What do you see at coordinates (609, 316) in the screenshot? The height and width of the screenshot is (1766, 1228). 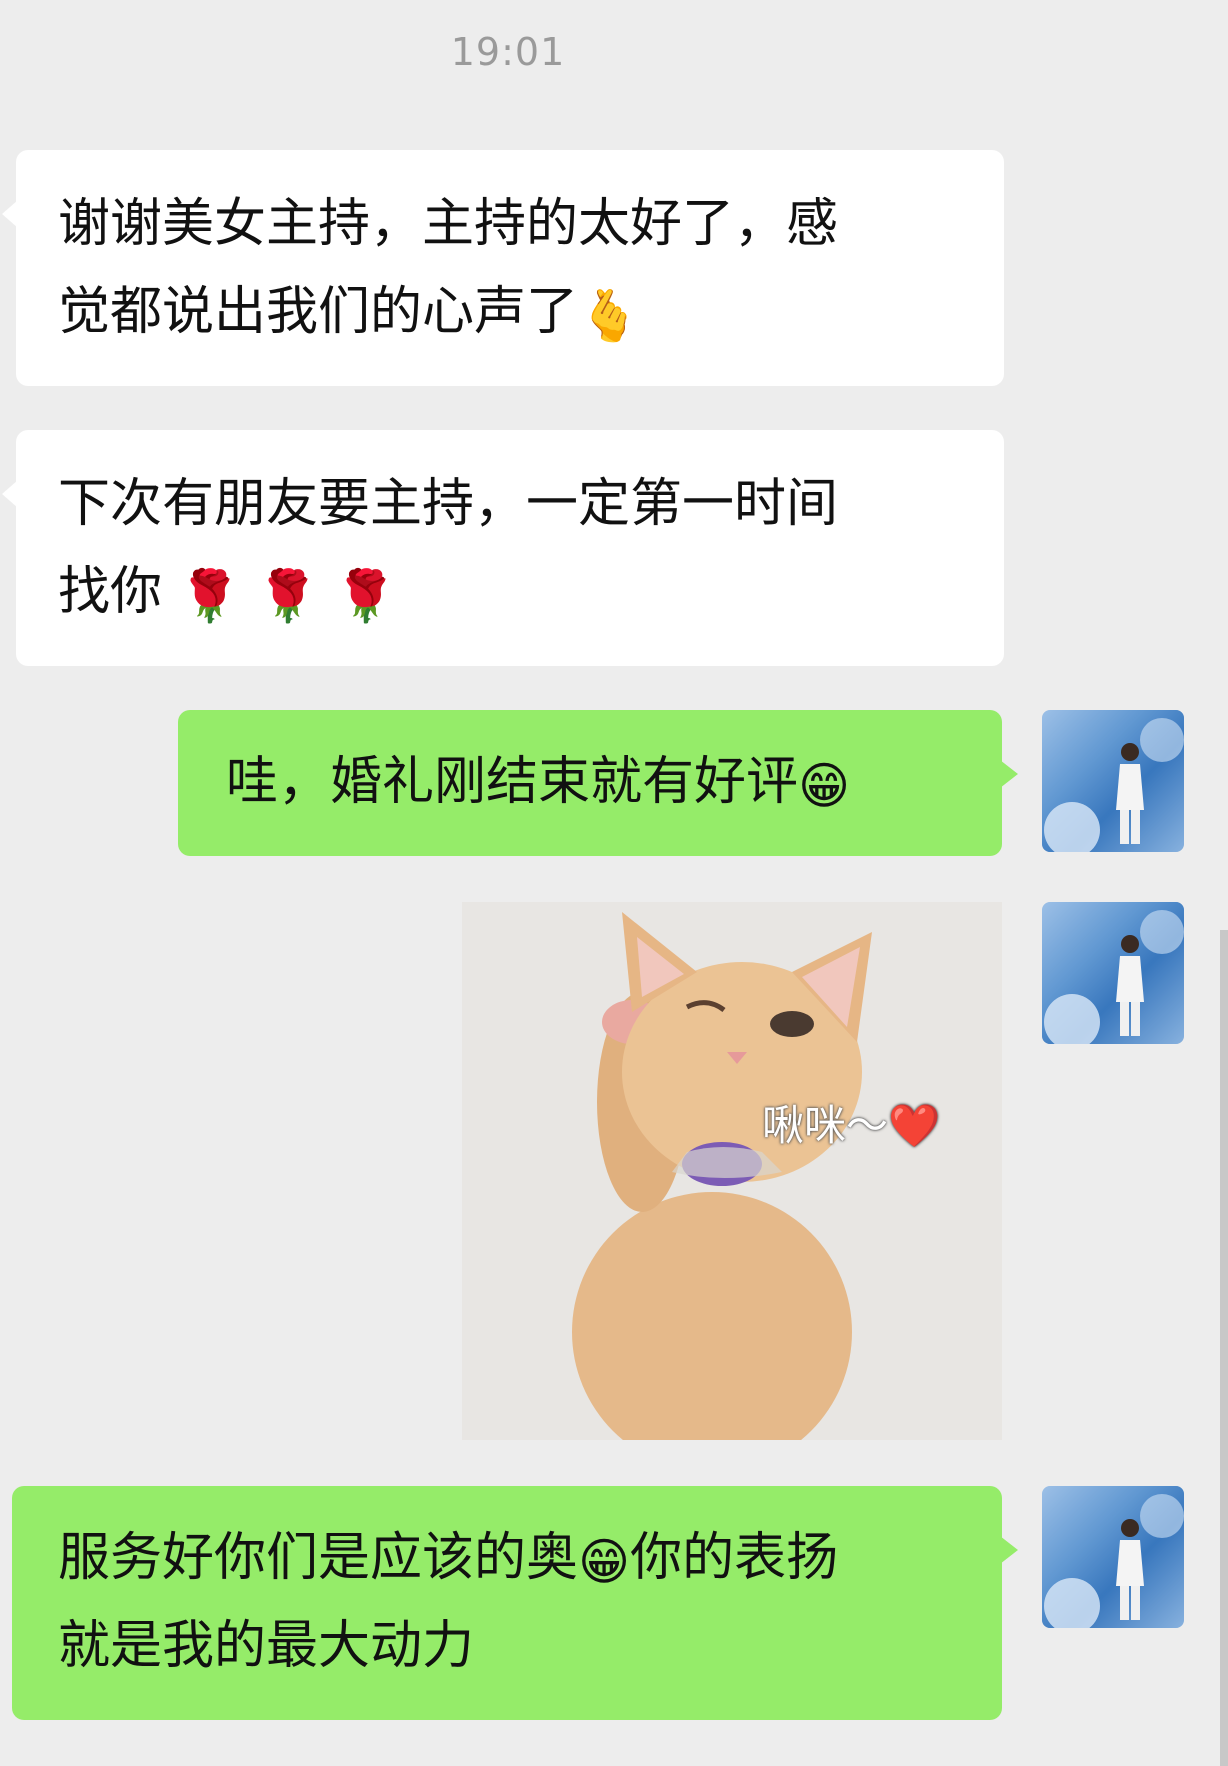 I see `hand-gesture-emoji-icon: 🫰` at bounding box center [609, 316].